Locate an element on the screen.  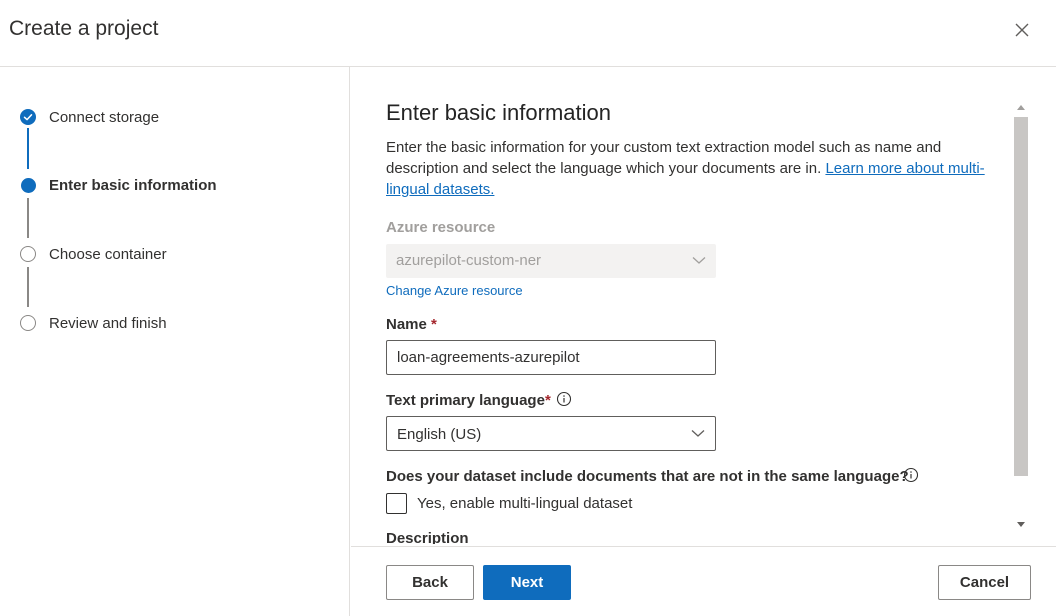
language-label: Text primary language* is located at coordinates (468, 400).